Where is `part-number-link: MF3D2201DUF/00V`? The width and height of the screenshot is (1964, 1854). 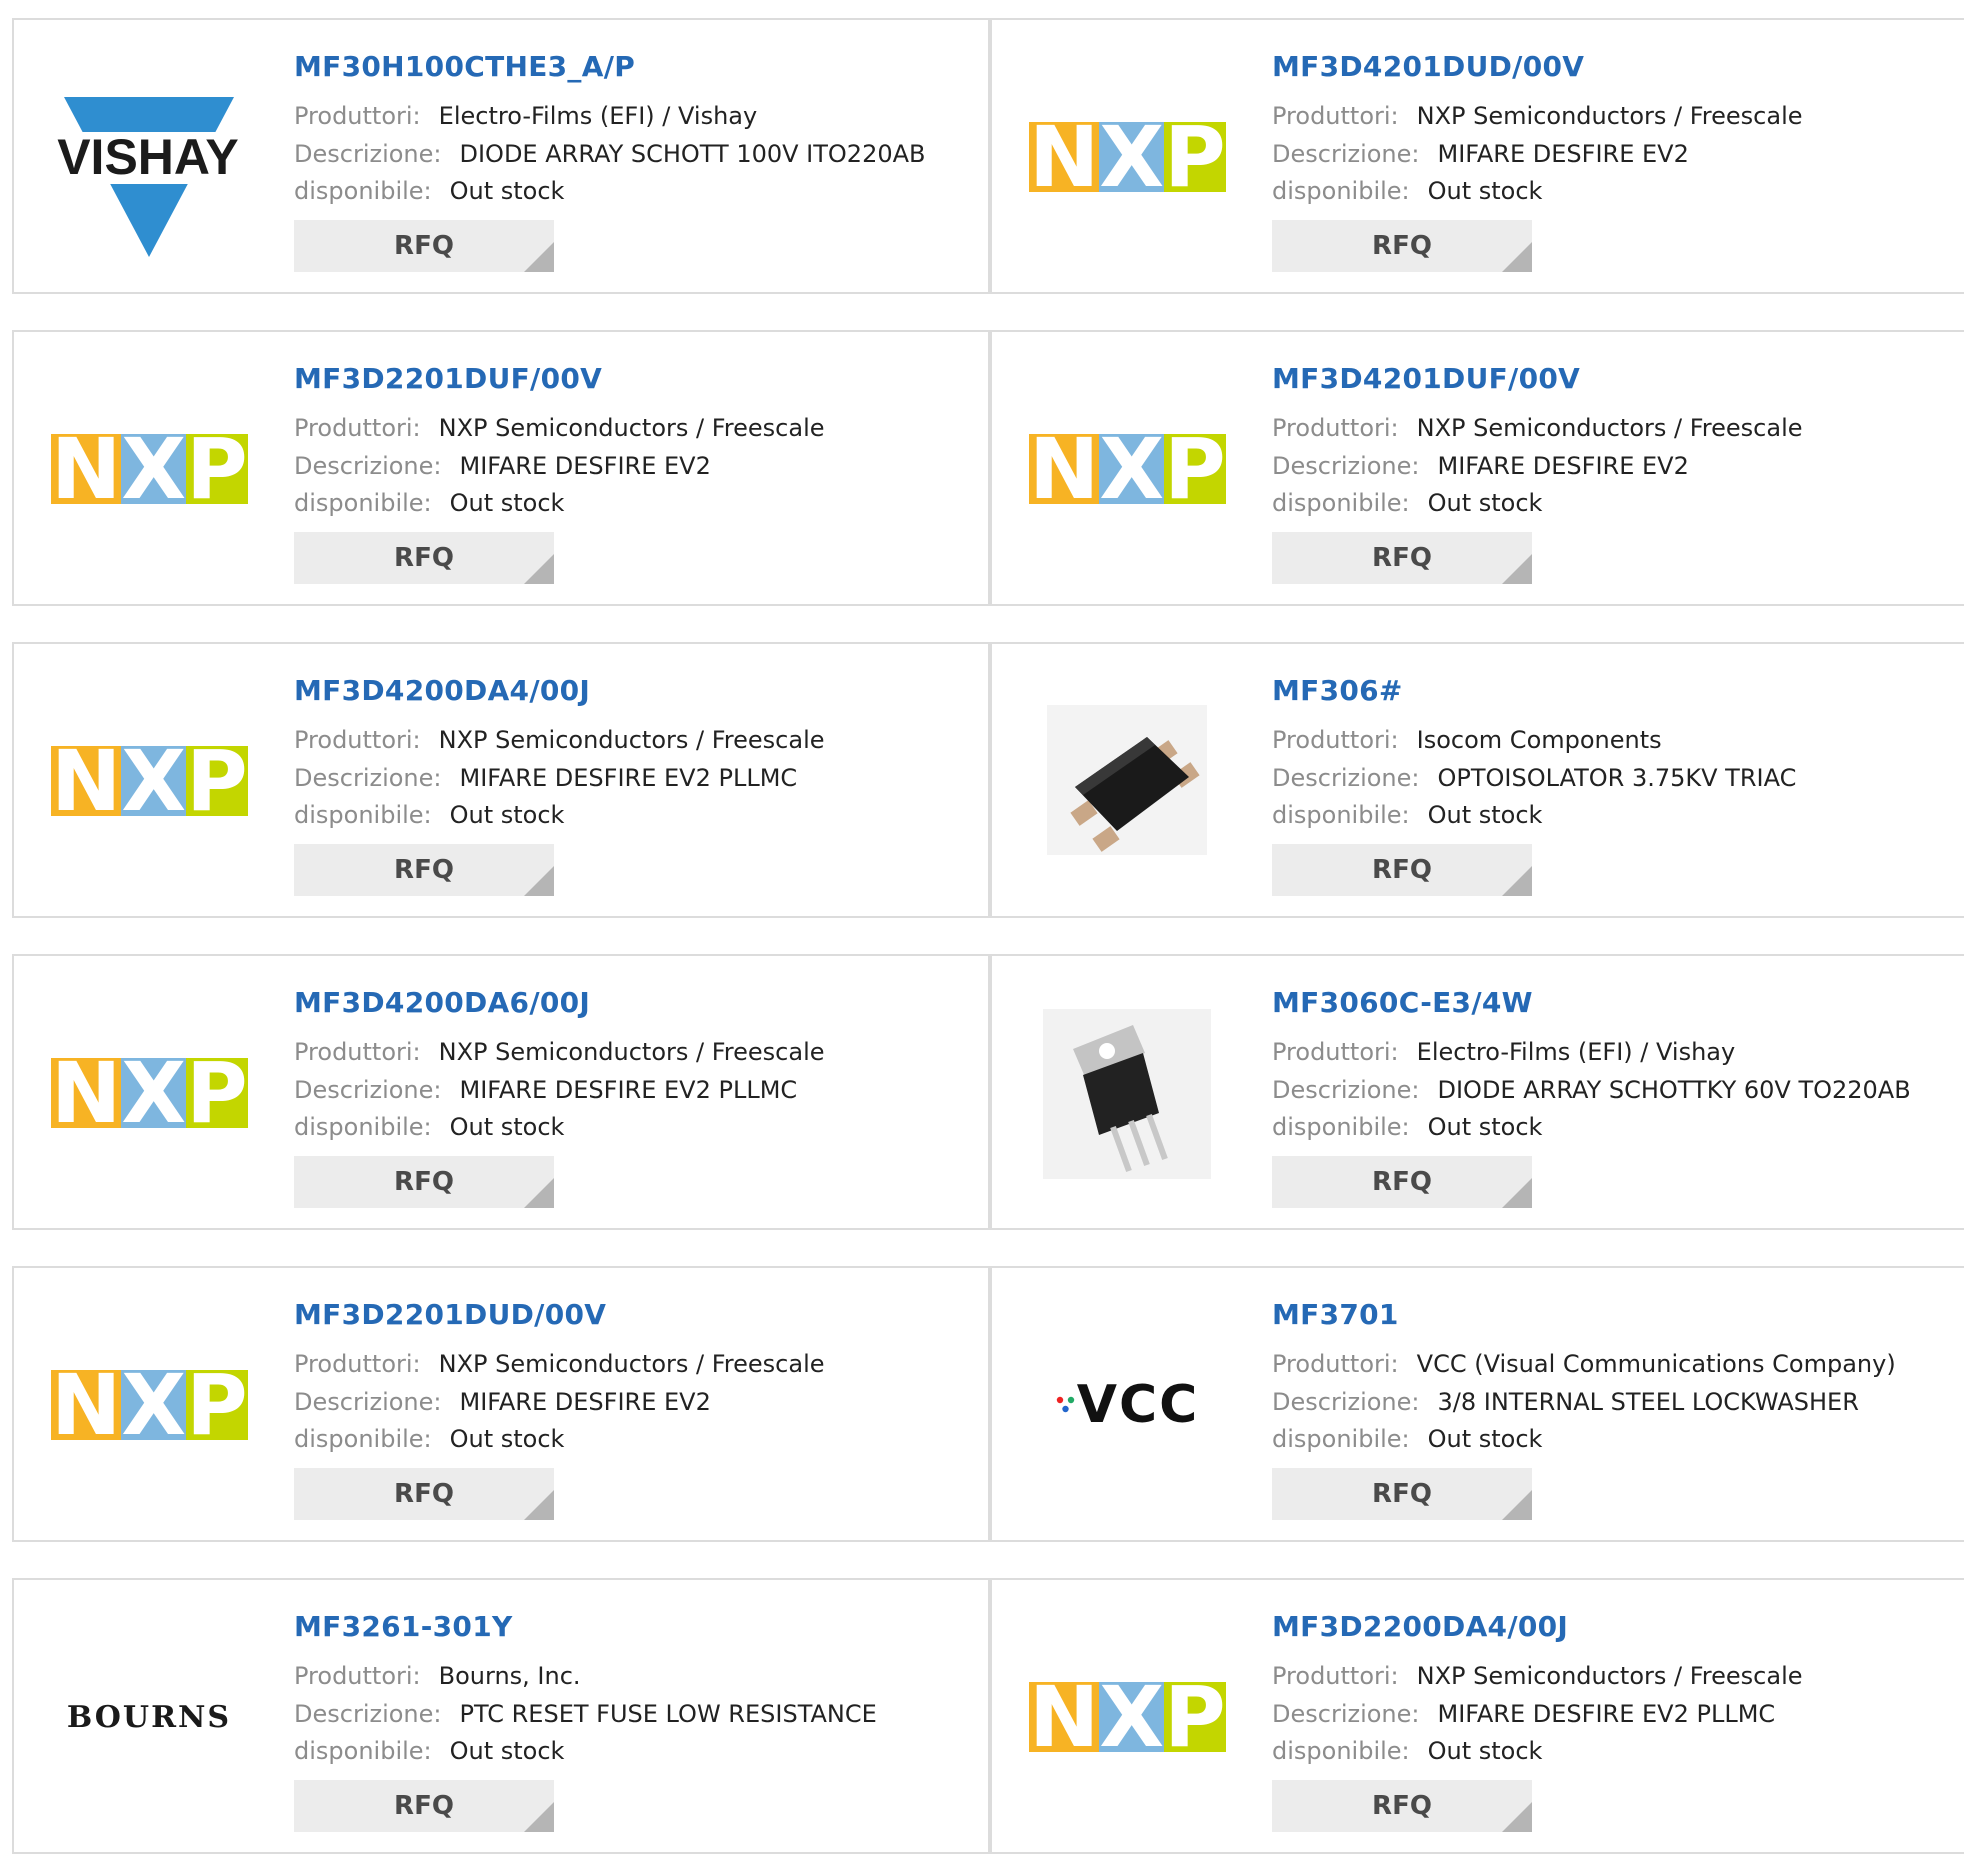
part-number-link: MF3D2201DUF/00V is located at coordinates (448, 378).